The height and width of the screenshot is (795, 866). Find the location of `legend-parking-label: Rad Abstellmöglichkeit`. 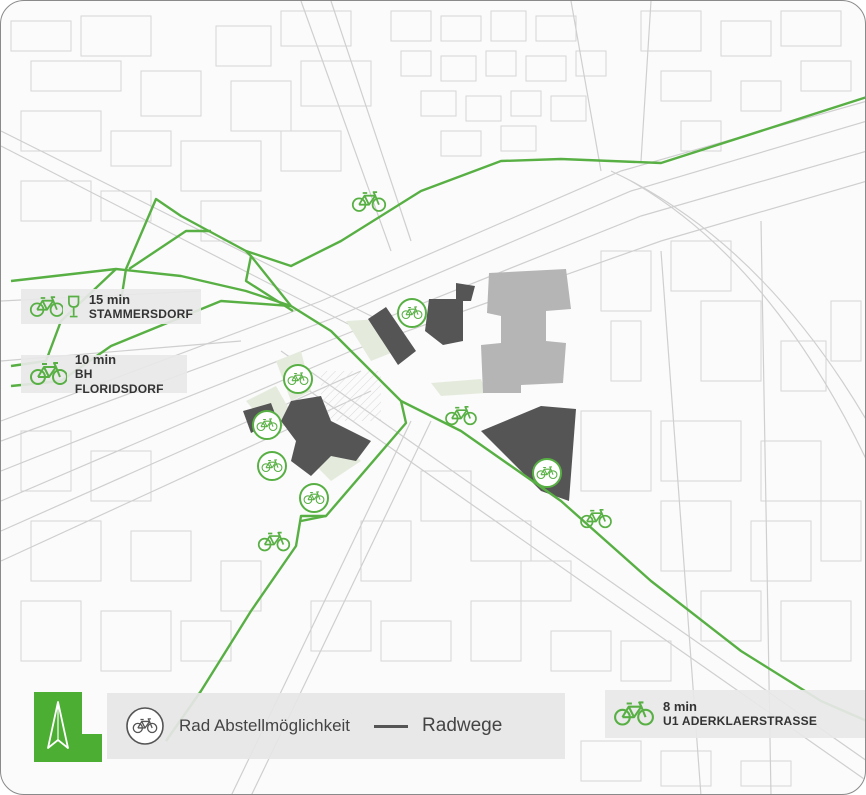

legend-parking-label: Rad Abstellmöglichkeit is located at coordinates (265, 725).